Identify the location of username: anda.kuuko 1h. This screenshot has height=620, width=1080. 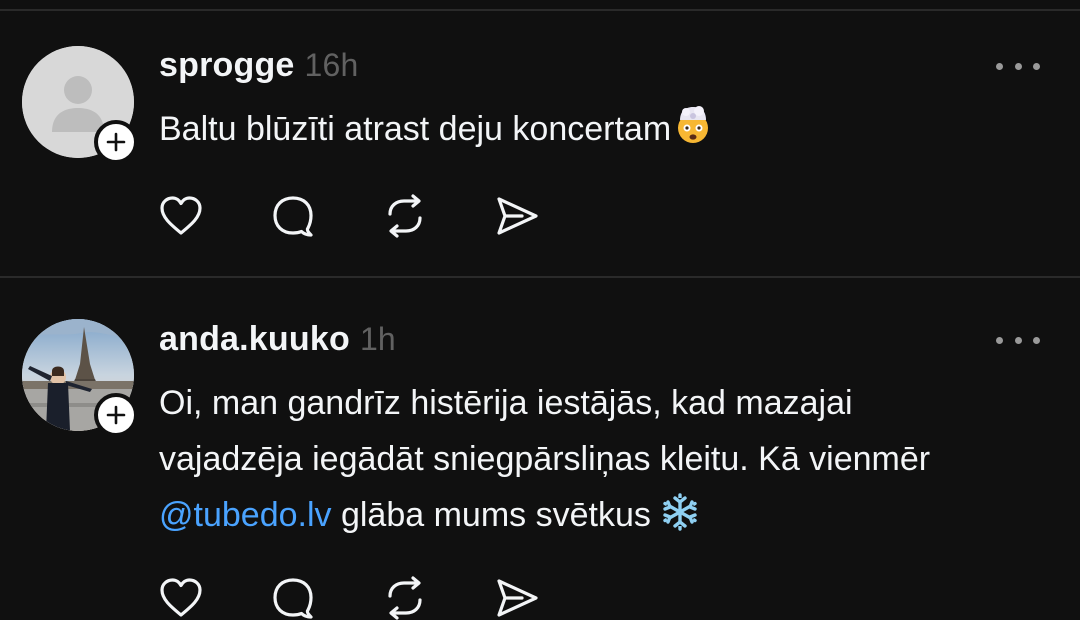
(277, 339).